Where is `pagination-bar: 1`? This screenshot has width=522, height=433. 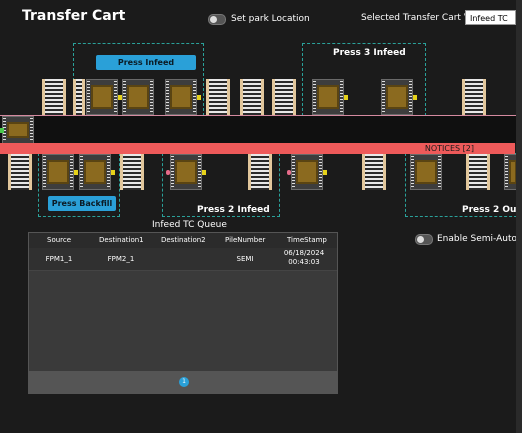
pagination-bar: 1 is located at coordinates (183, 382).